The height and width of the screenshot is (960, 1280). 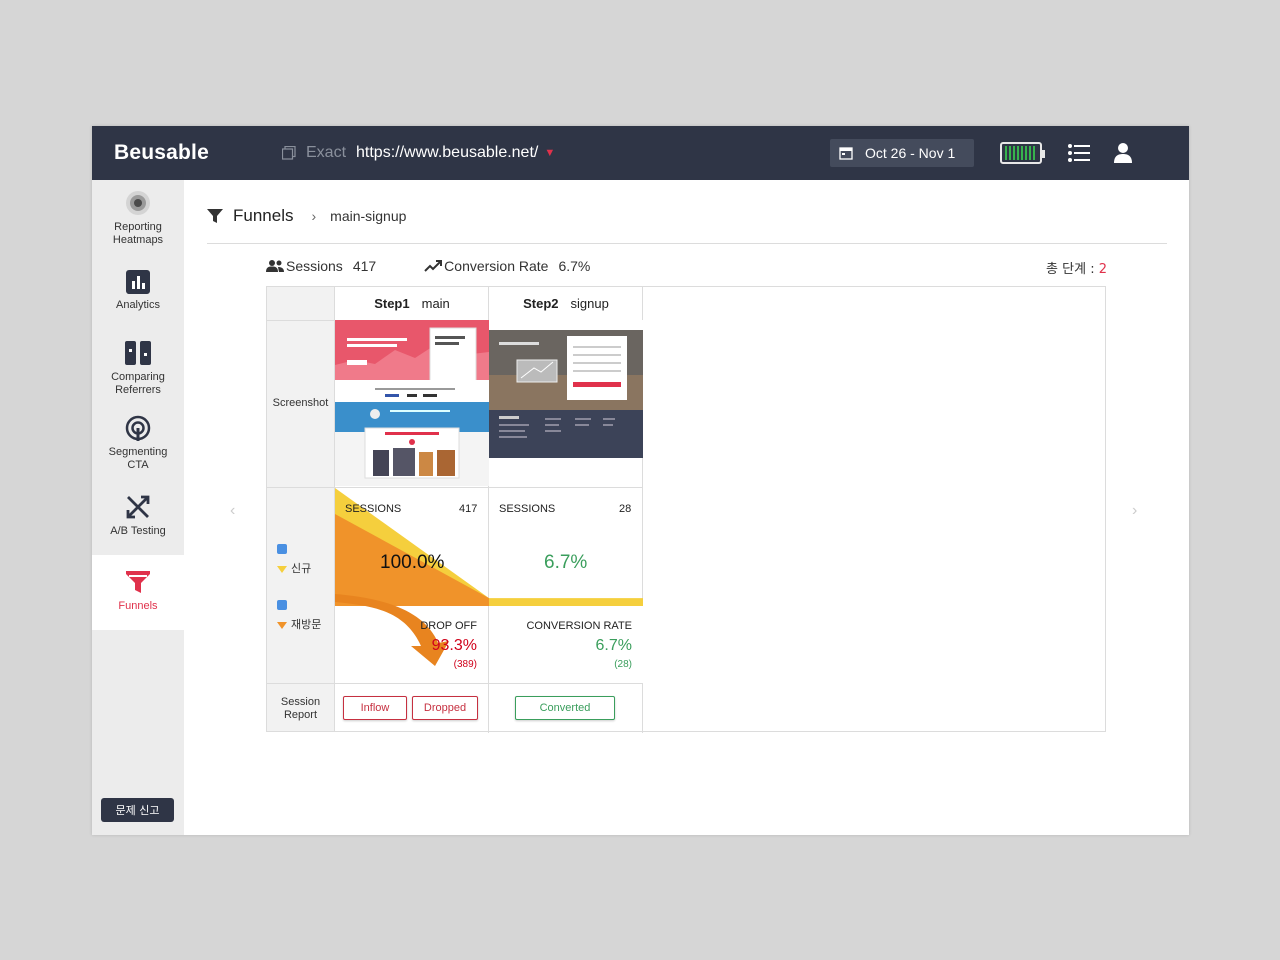 What do you see at coordinates (300, 715) in the screenshot?
I see `row-label-text: Report` at bounding box center [300, 715].